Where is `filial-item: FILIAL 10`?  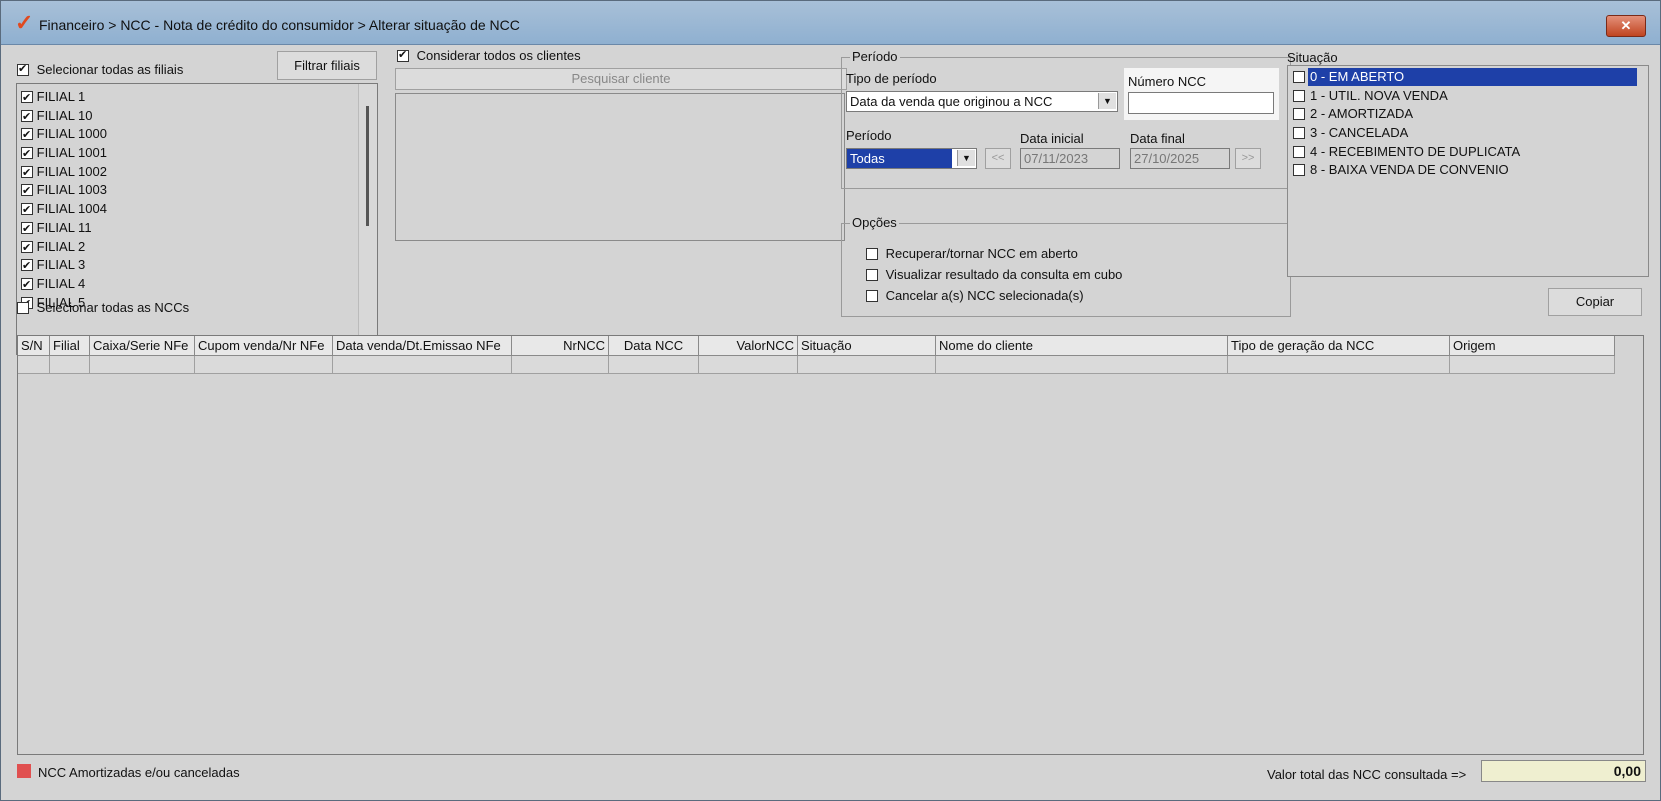 filial-item: FILIAL 10 is located at coordinates (187, 116).